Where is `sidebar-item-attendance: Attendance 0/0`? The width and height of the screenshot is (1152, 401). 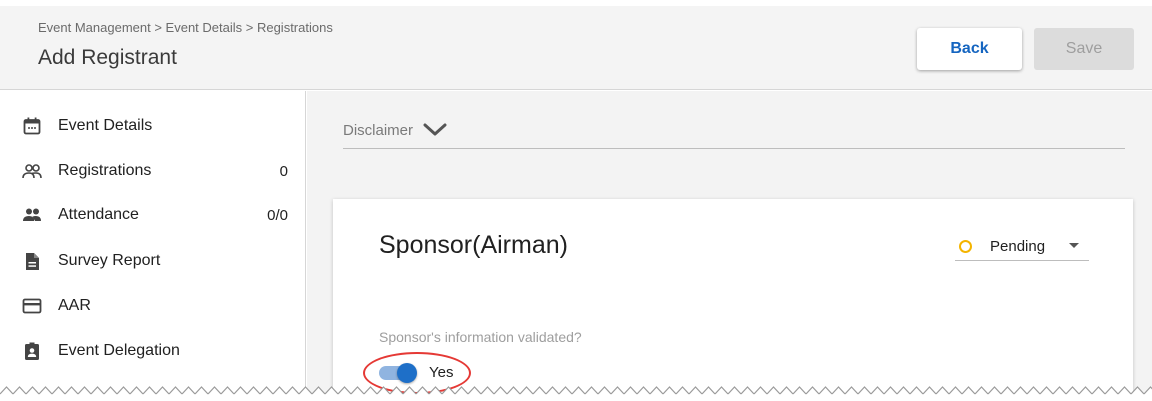 sidebar-item-attendance: Attendance 0/0 is located at coordinates (157, 215).